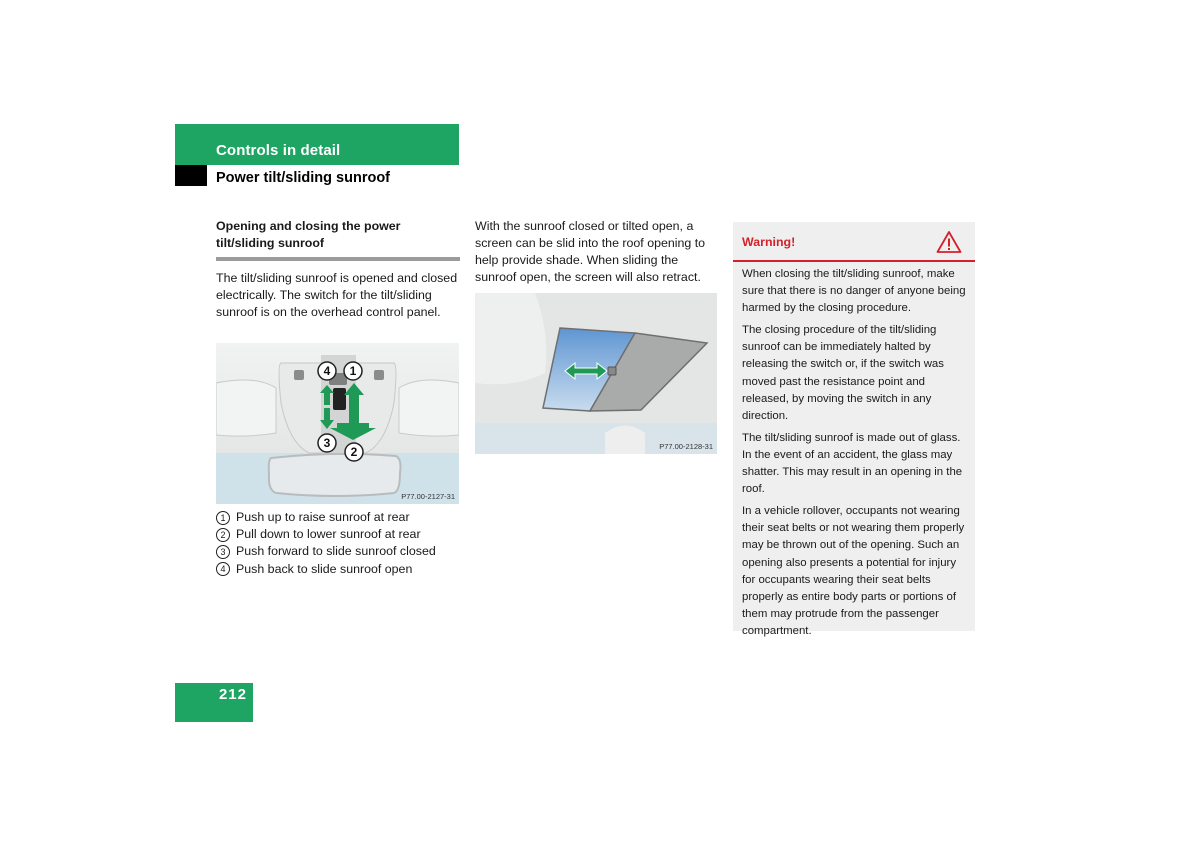 The width and height of the screenshot is (1200, 848). I want to click on subsection-title: Power tilt/sliding sunroof, so click(303, 178).